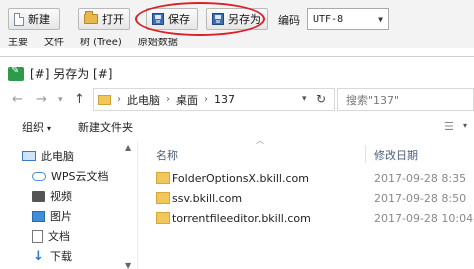 The height and width of the screenshot is (269, 474). Describe the element at coordinates (237, 127) in the screenshot. I see `command-bar: 组织 ▾ 新建文件夹 ☰ ▾` at that location.